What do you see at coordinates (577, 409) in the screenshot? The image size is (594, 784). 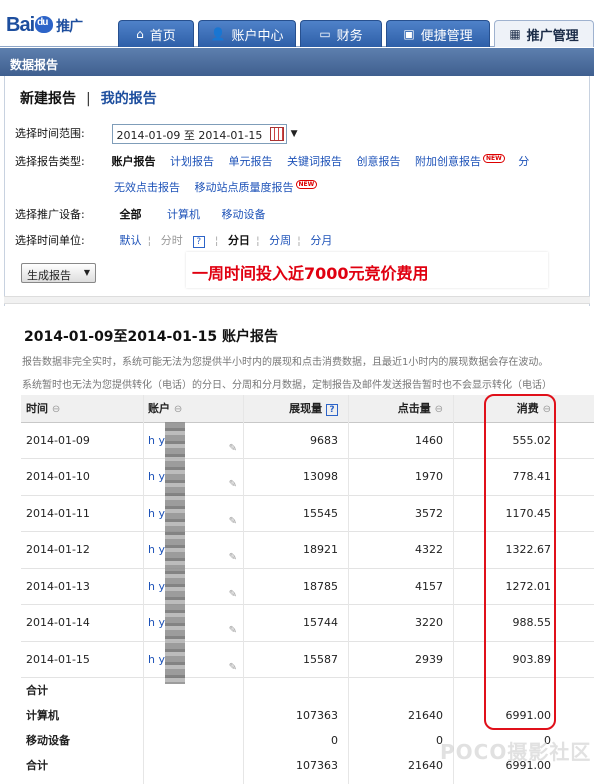 I see `col-header-extra` at bounding box center [577, 409].